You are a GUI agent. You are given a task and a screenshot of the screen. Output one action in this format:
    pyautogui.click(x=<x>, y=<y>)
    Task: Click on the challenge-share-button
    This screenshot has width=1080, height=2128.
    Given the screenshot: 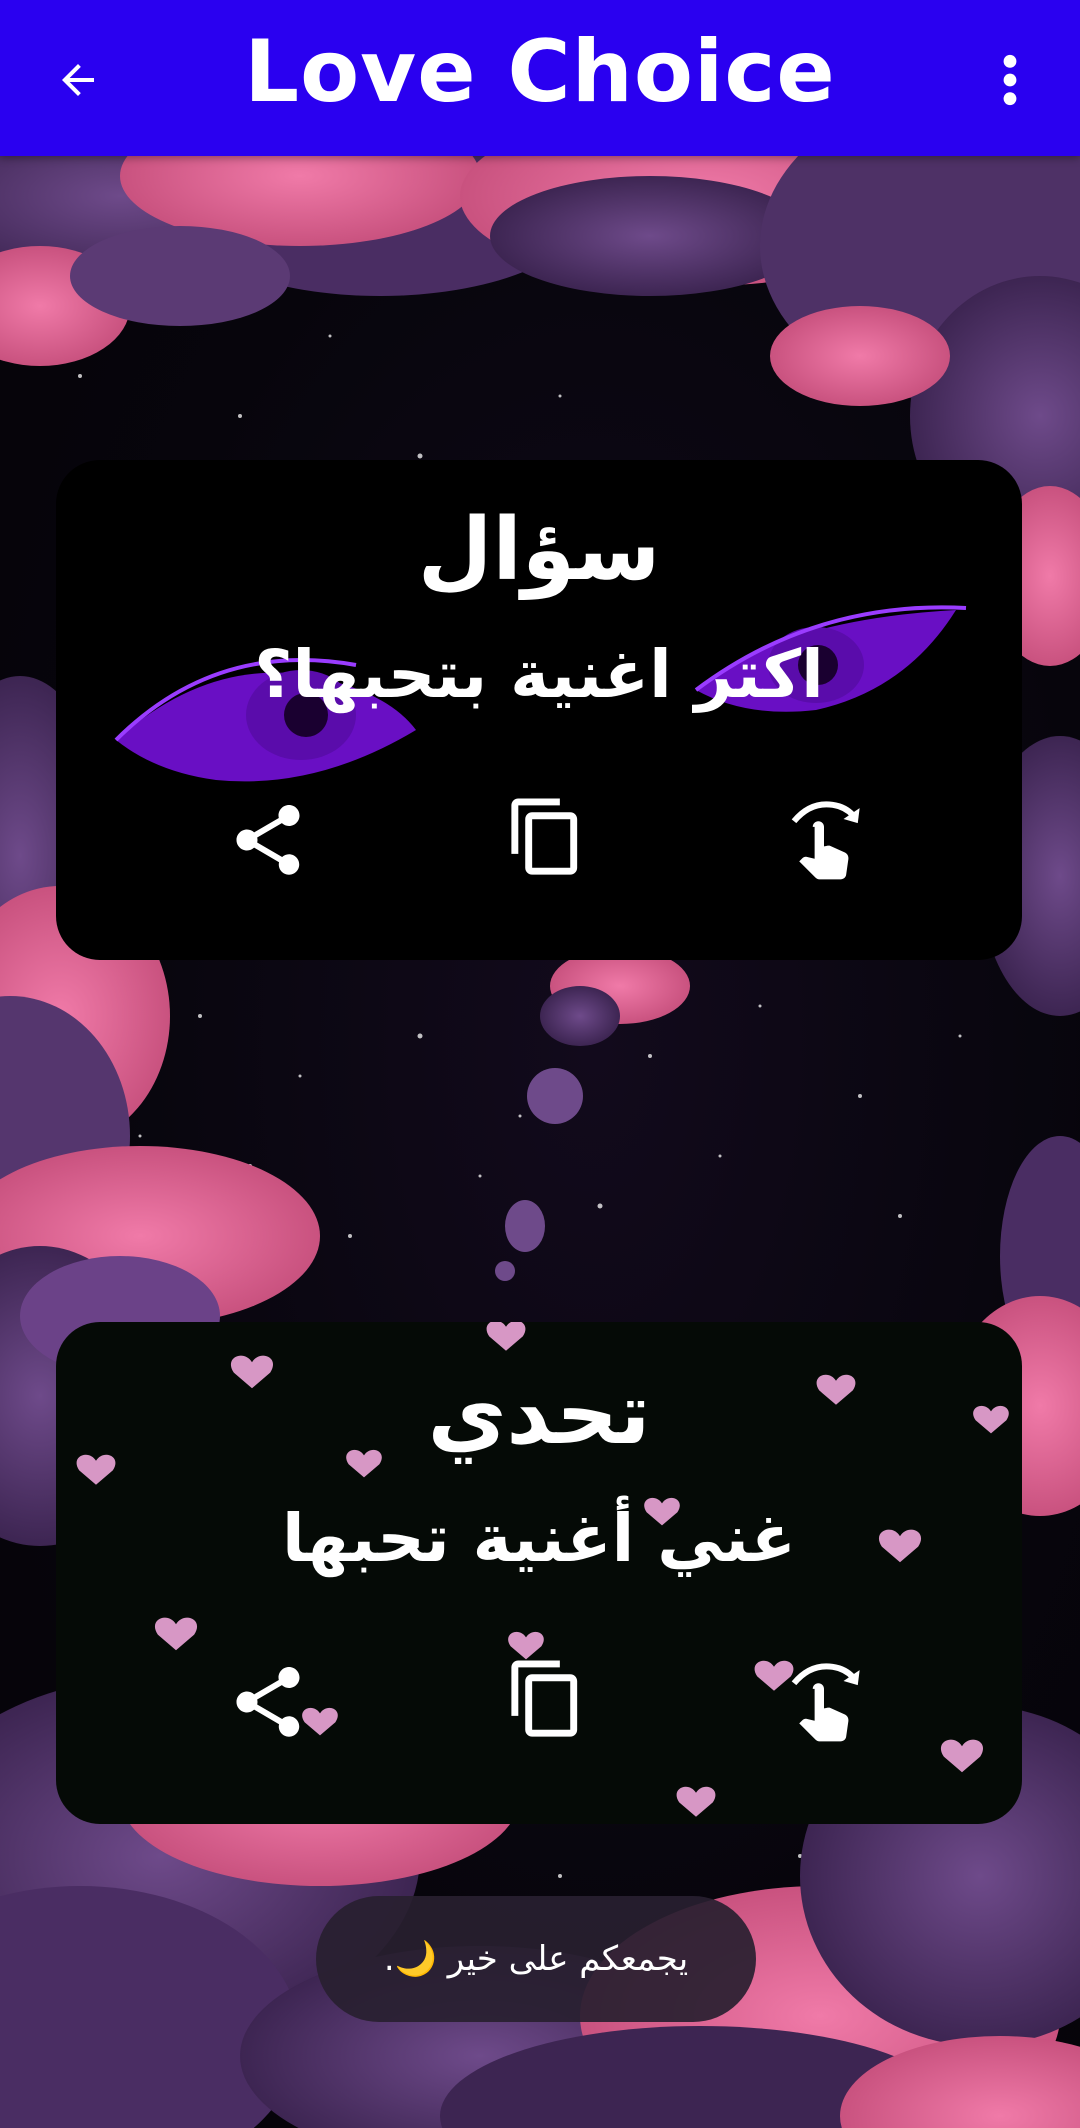 What is the action you would take?
    pyautogui.click(x=268, y=1702)
    